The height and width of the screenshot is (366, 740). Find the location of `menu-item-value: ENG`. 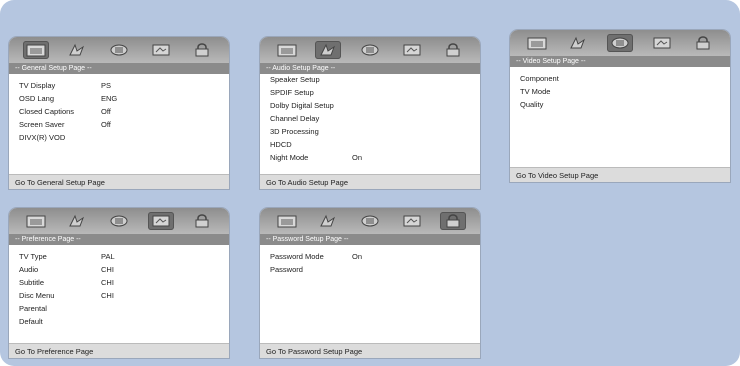

menu-item-value: ENG is located at coordinates (109, 98).